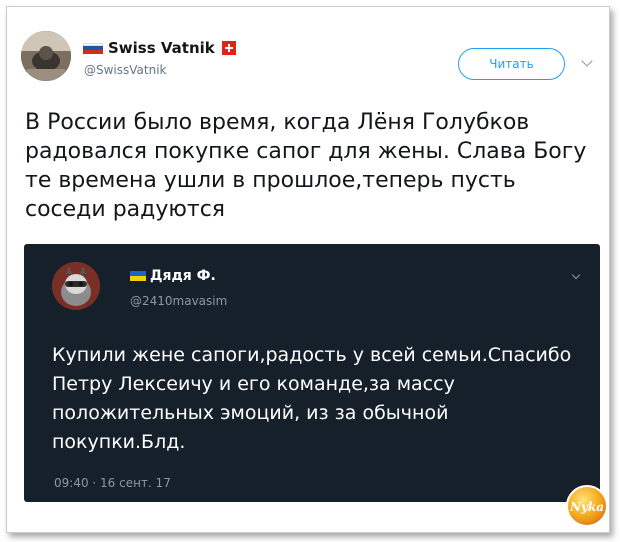 Image resolution: width=620 pixels, height=542 pixels. I want to click on watermark-text: Nyka, so click(586, 507).